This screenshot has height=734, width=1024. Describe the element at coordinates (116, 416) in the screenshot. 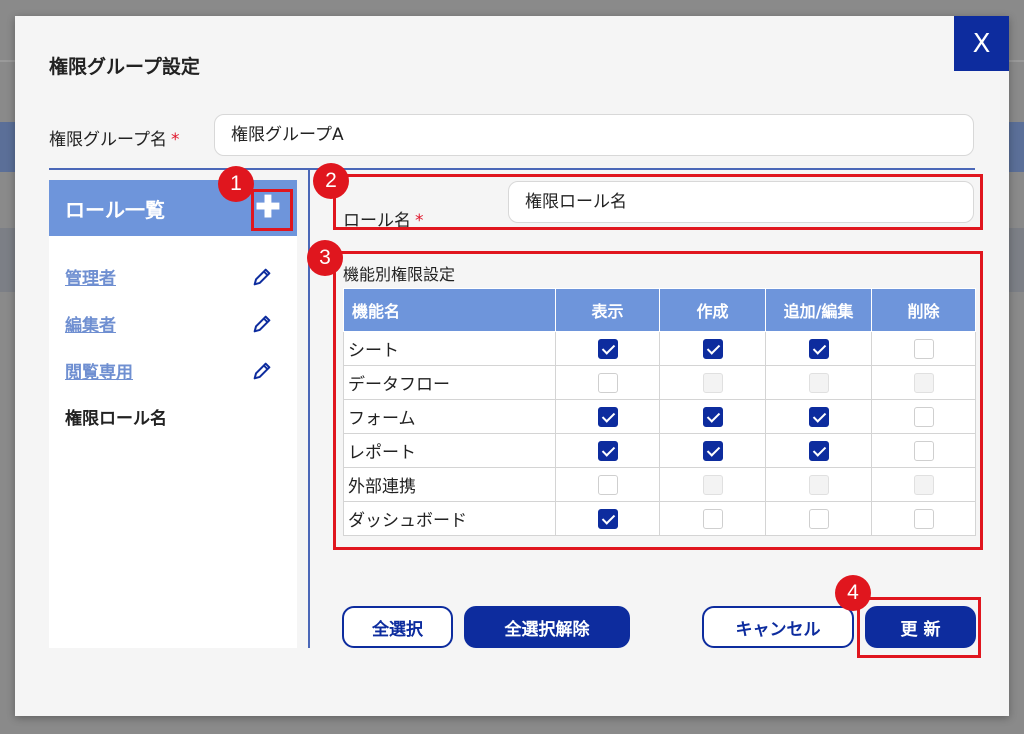

I see `role-item-current: 権限ロール名` at that location.